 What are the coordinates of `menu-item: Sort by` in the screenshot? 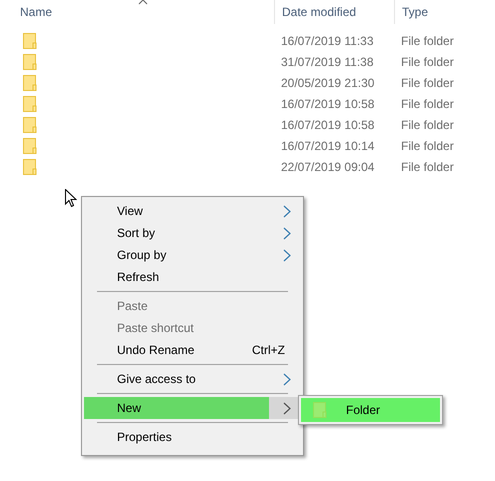 It's located at (192, 233).